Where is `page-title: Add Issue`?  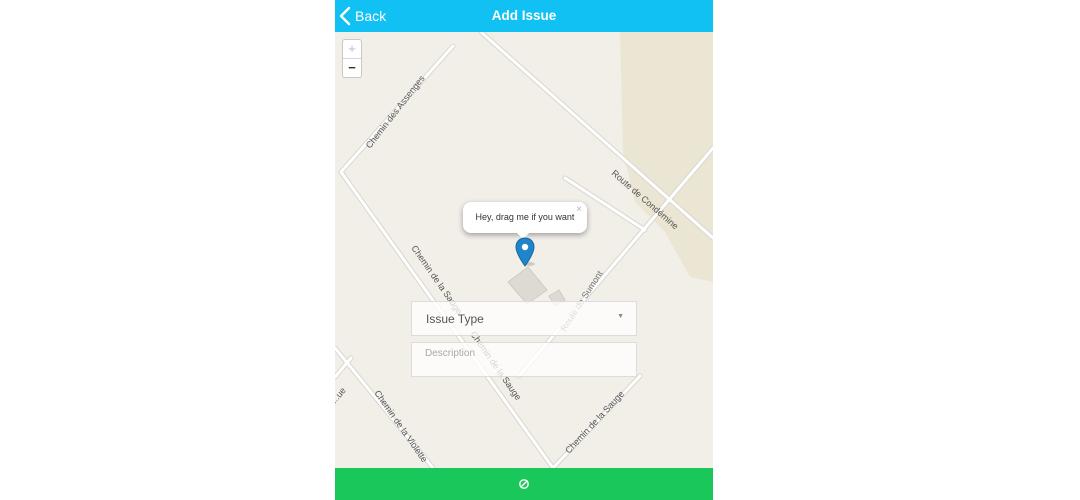
page-title: Add Issue is located at coordinates (524, 15).